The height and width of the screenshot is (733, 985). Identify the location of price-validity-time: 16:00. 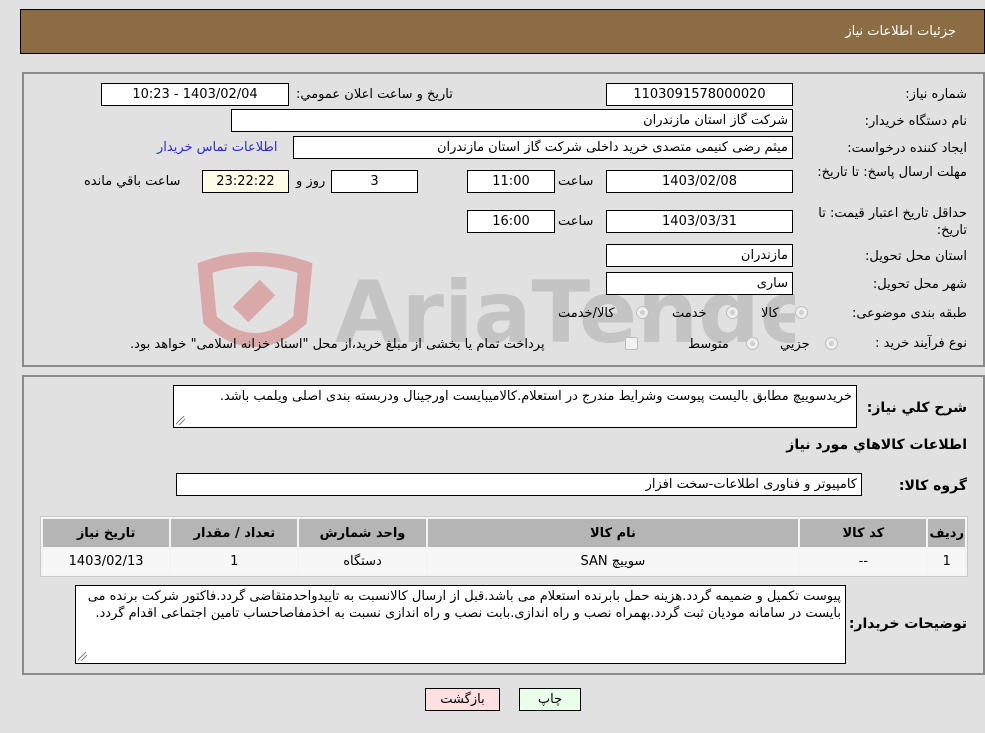
(511, 221).